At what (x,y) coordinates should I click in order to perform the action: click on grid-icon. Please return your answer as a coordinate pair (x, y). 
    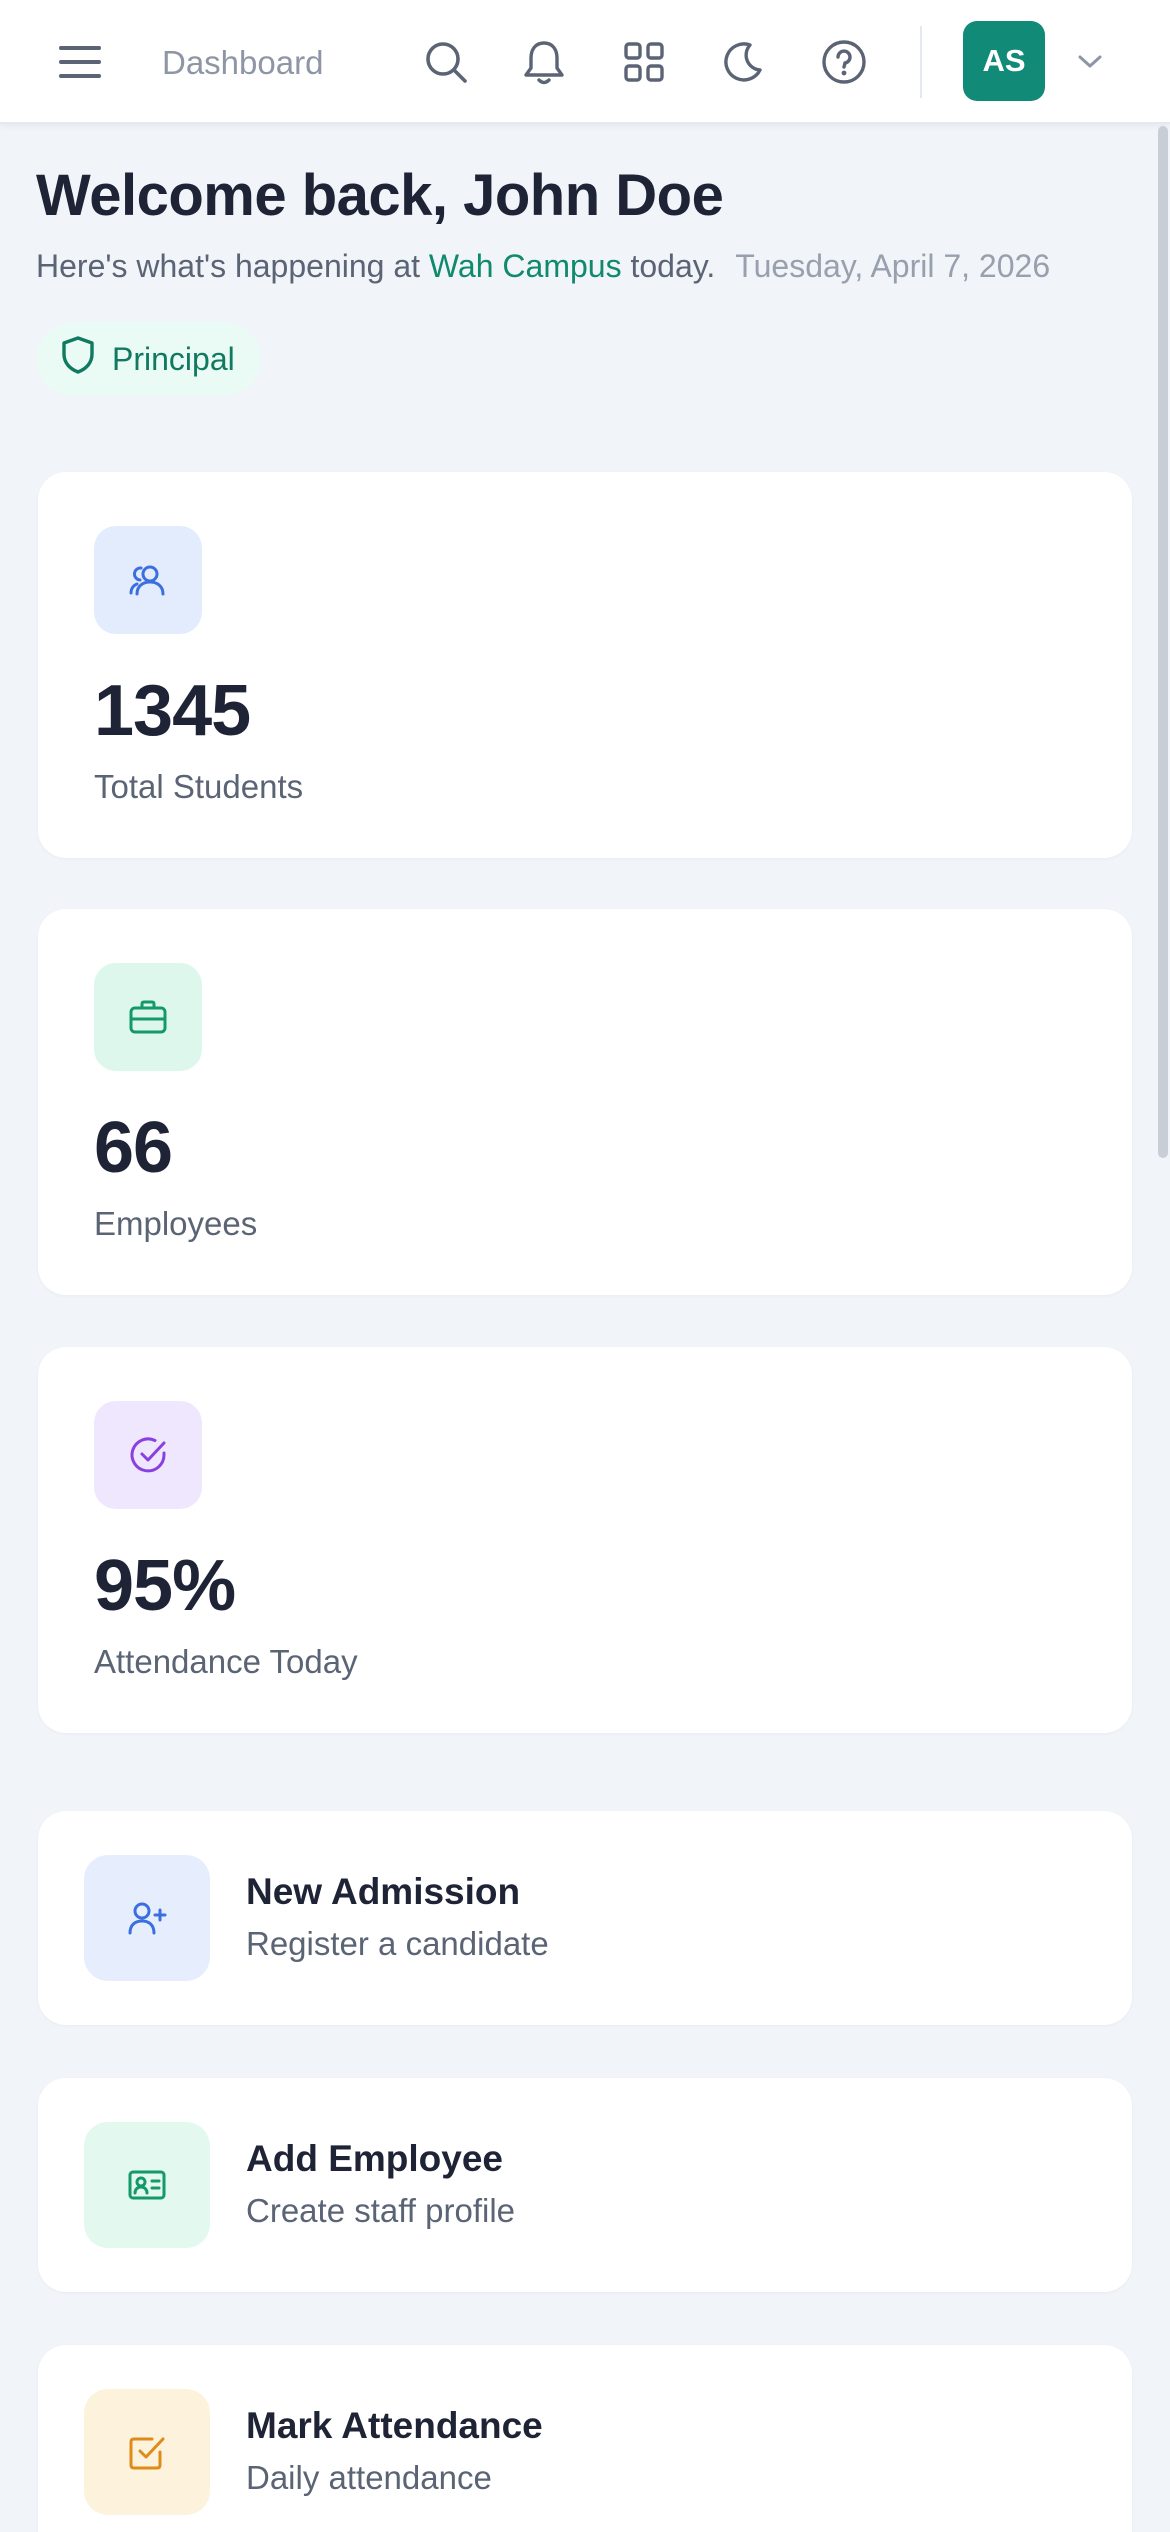
    Looking at the image, I should click on (644, 62).